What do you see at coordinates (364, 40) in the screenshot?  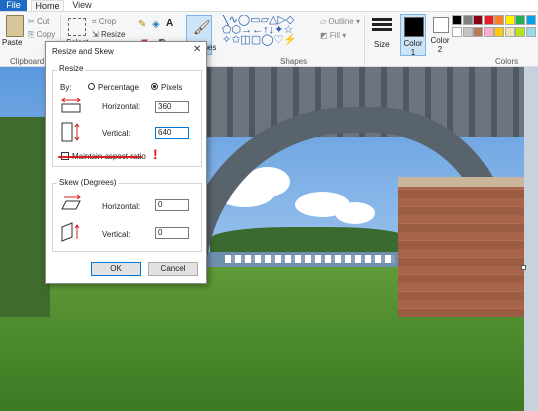 I see `ribbon-separator` at bounding box center [364, 40].